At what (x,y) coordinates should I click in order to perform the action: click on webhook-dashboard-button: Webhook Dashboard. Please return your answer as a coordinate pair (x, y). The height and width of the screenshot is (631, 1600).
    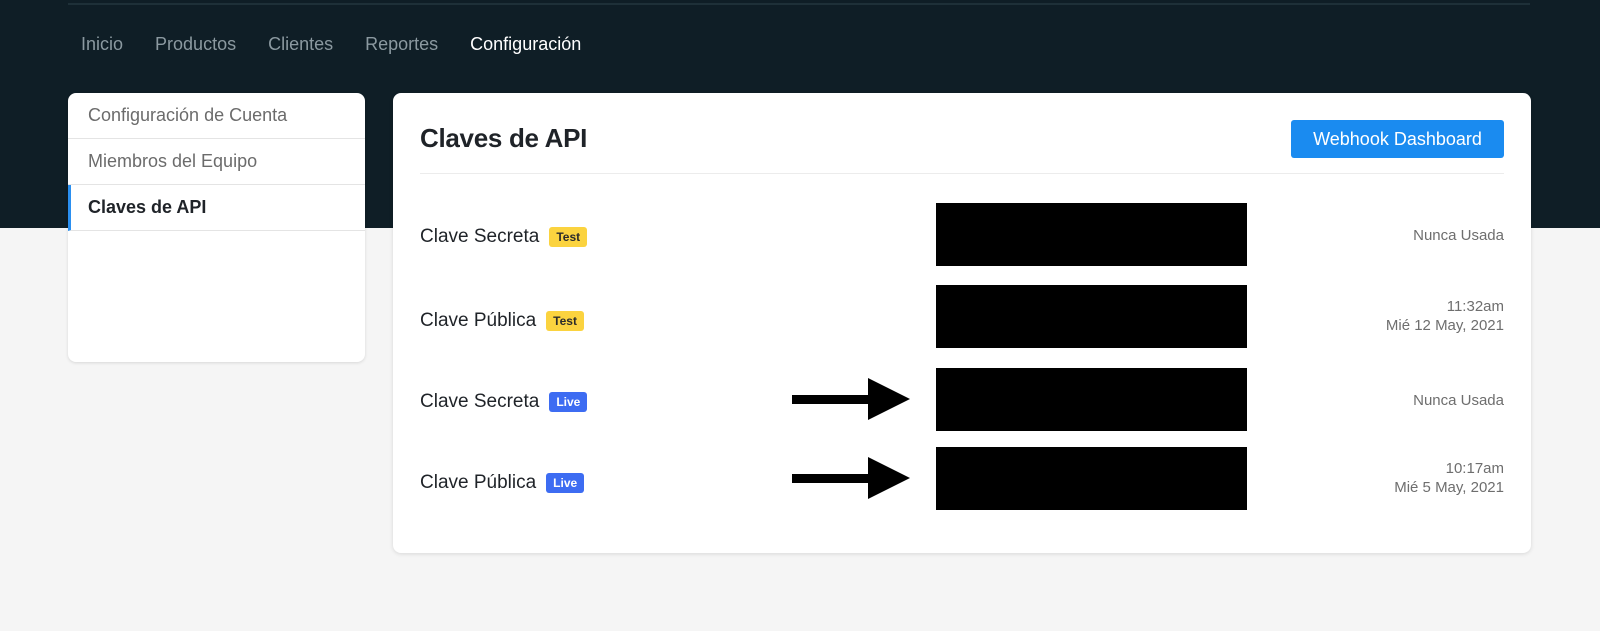
    Looking at the image, I should click on (1397, 139).